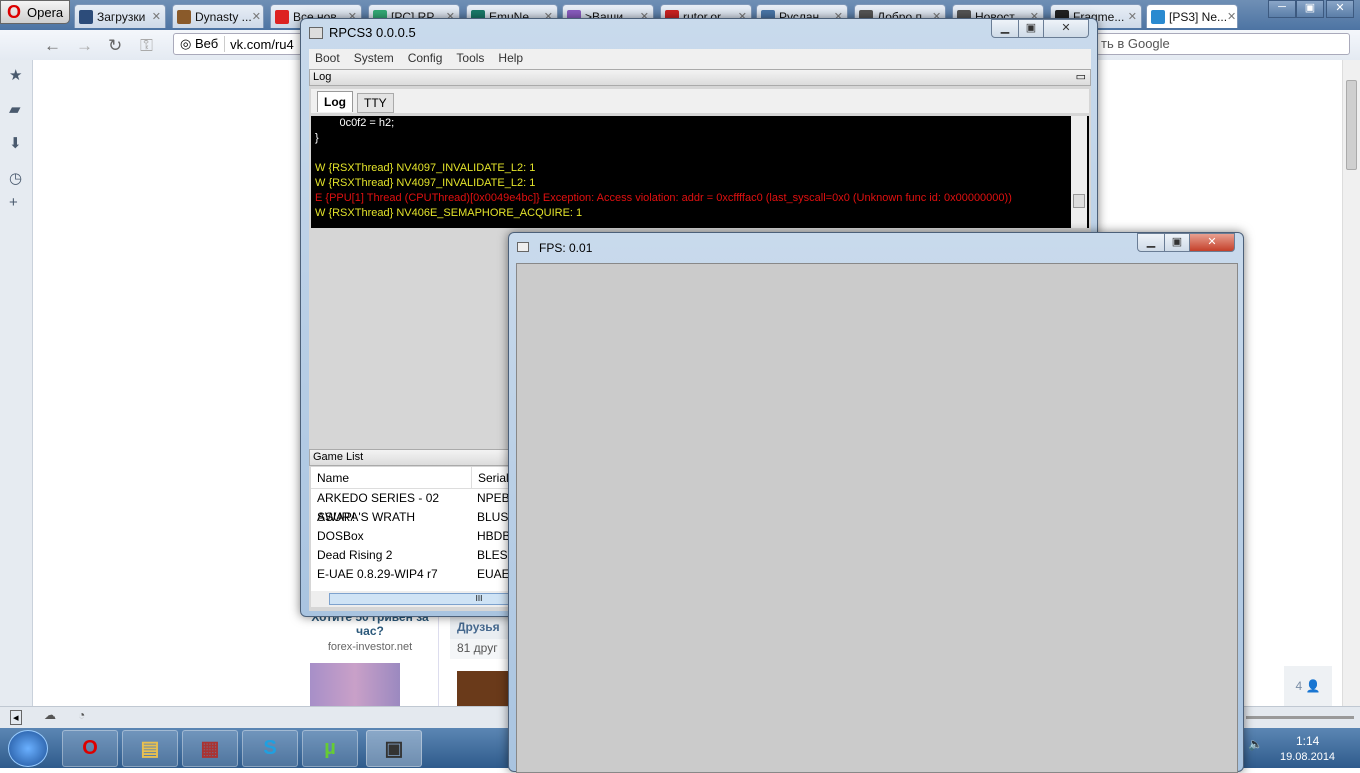  Describe the element at coordinates (270, 748) in the screenshot. I see `taskbar-skype: S` at that location.